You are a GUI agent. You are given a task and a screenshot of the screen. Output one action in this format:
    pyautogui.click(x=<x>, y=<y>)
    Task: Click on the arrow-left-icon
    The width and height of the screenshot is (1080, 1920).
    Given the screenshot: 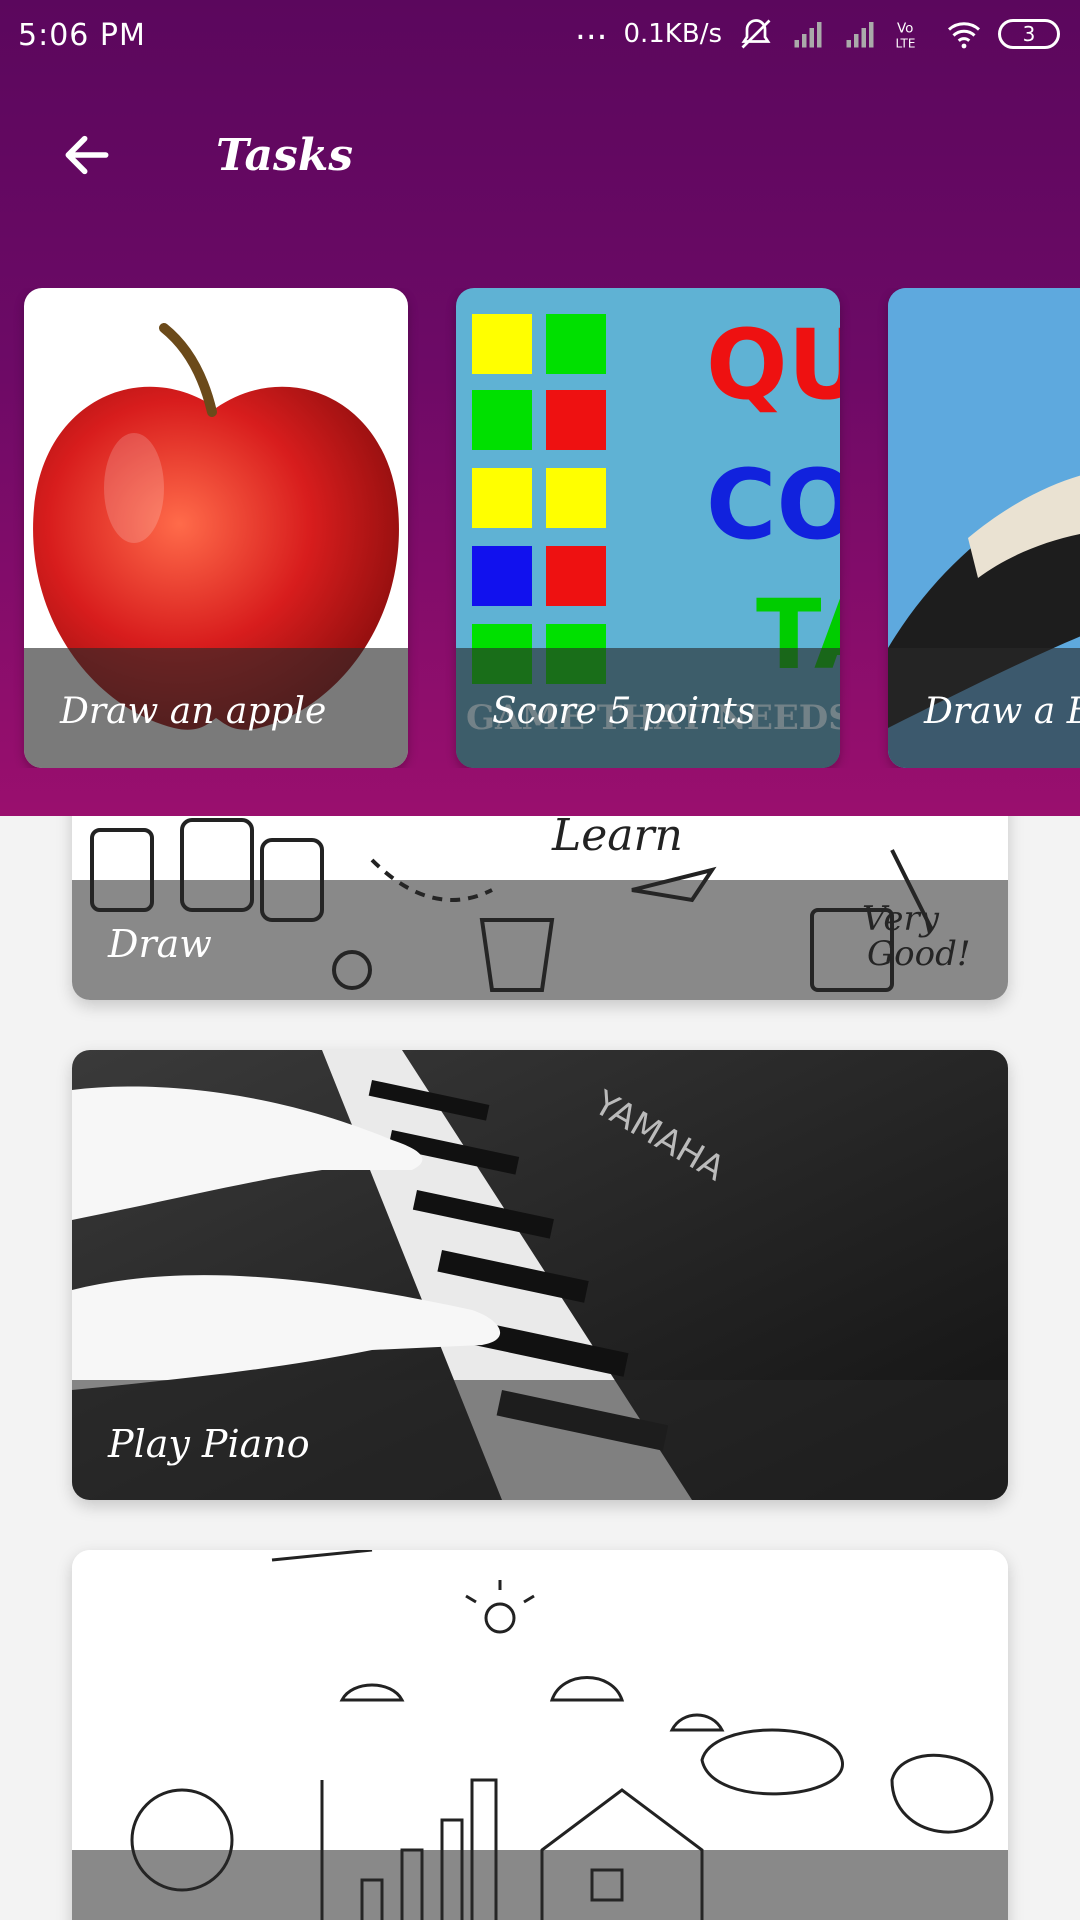 What is the action you would take?
    pyautogui.click(x=87, y=155)
    